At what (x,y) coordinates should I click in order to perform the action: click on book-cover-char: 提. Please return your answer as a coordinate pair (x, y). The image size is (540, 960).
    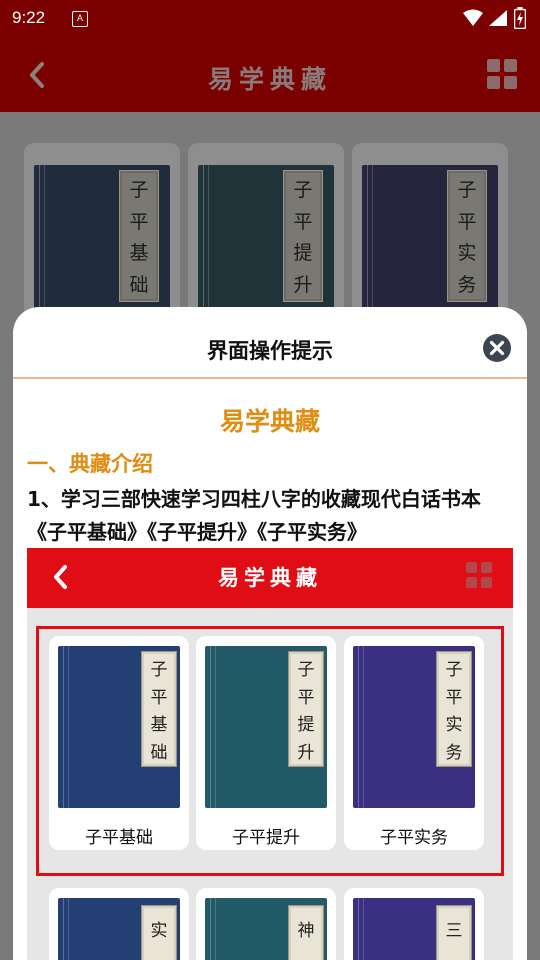
    Looking at the image, I should click on (303, 253).